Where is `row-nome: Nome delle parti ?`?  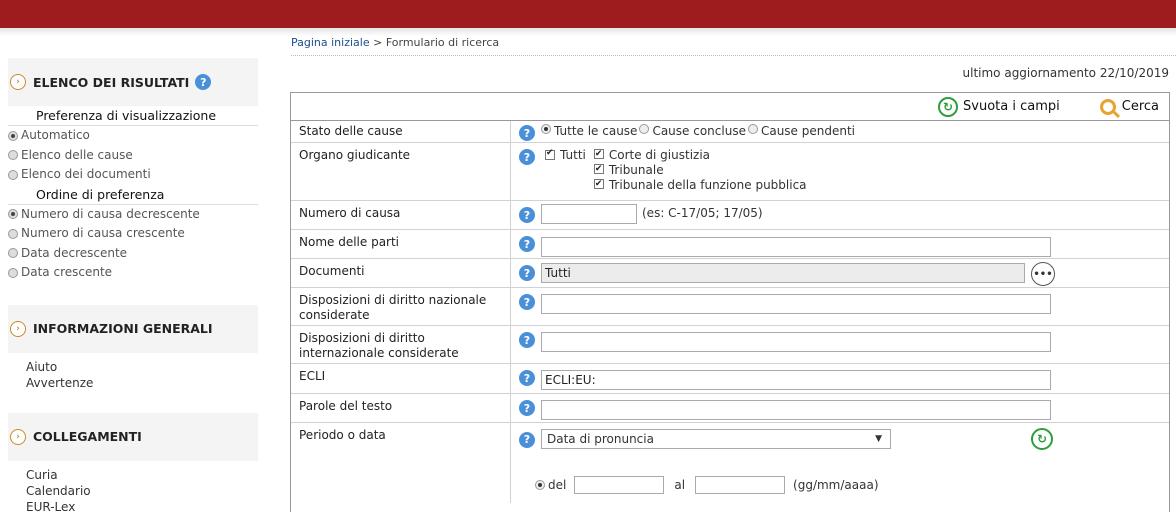 row-nome: Nome delle parti ? is located at coordinates (730, 244).